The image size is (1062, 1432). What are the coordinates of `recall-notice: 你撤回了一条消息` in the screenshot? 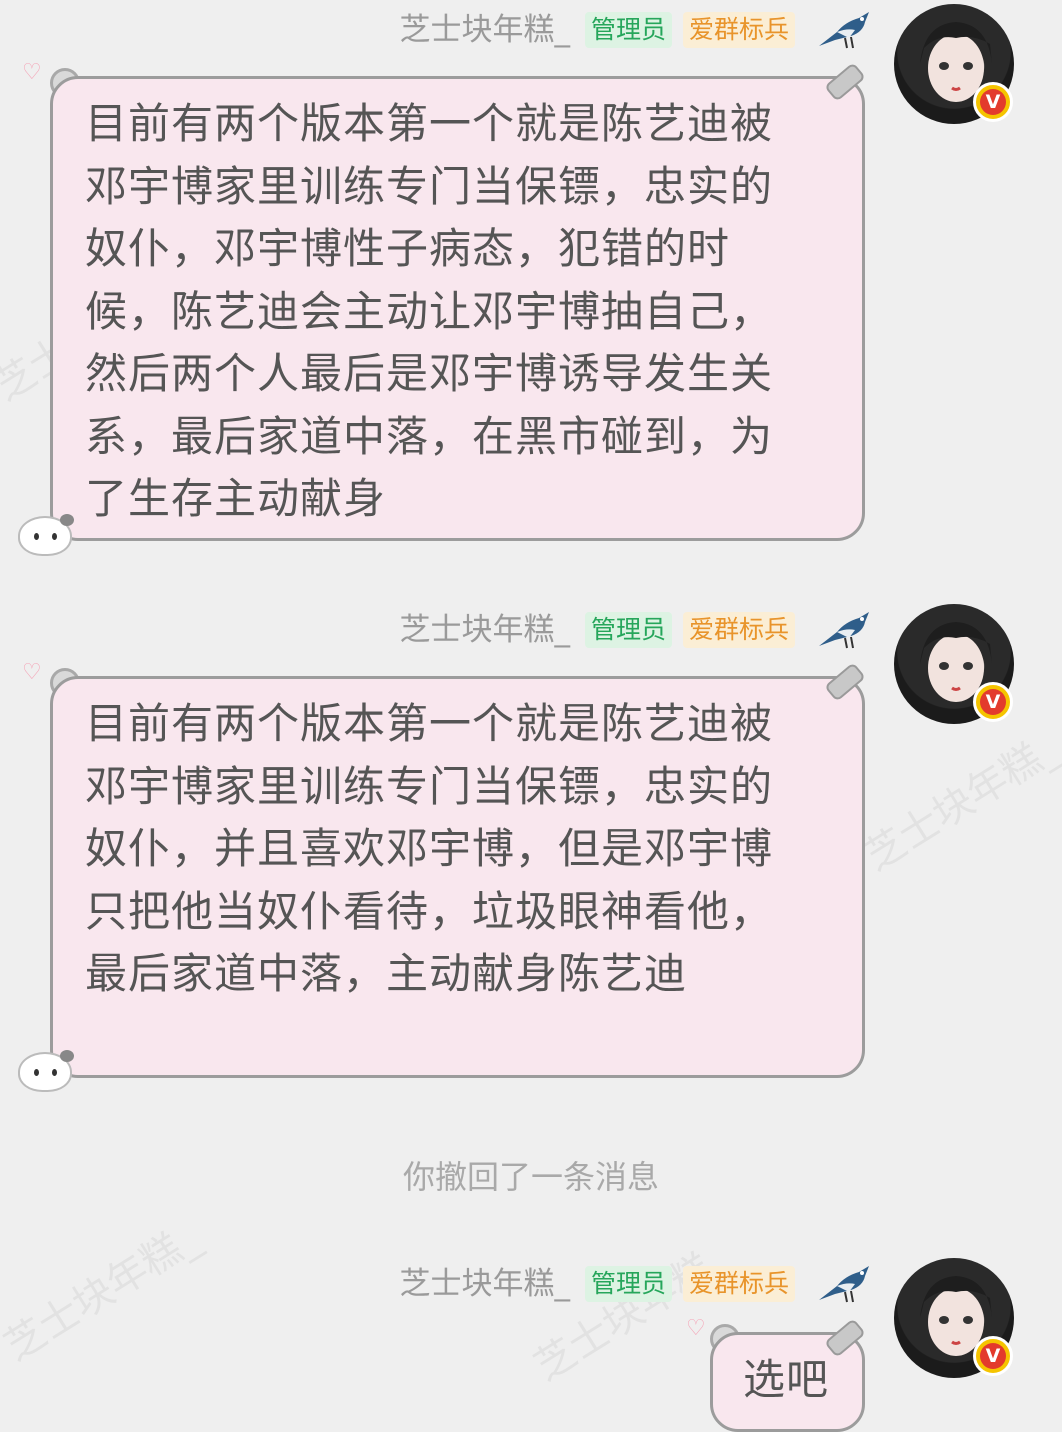 It's located at (530, 1177).